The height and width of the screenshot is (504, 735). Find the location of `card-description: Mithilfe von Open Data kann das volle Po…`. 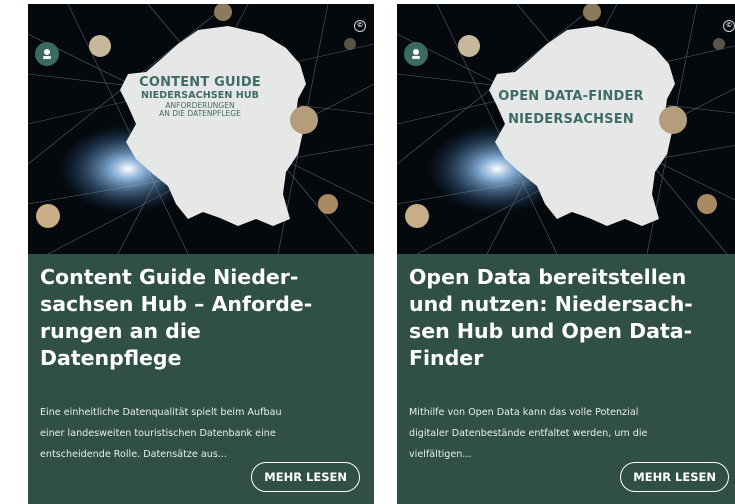

card-description: Mithilfe von Open Data kann das volle Po… is located at coordinates (528, 433).